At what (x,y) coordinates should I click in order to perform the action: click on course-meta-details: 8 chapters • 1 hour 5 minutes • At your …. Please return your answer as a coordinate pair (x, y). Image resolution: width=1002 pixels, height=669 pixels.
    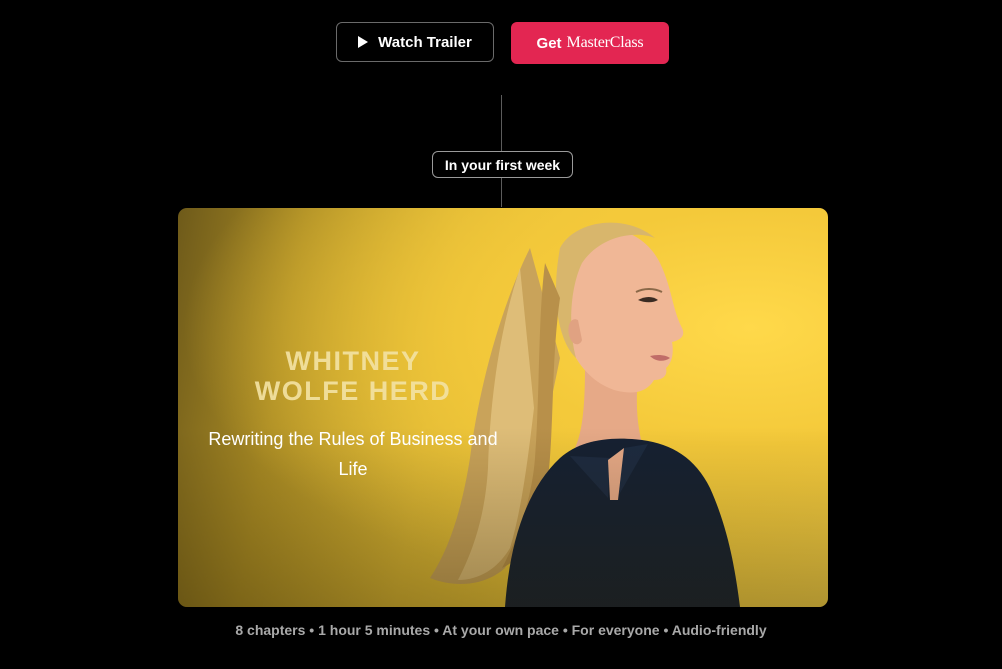
    Looking at the image, I should click on (501, 630).